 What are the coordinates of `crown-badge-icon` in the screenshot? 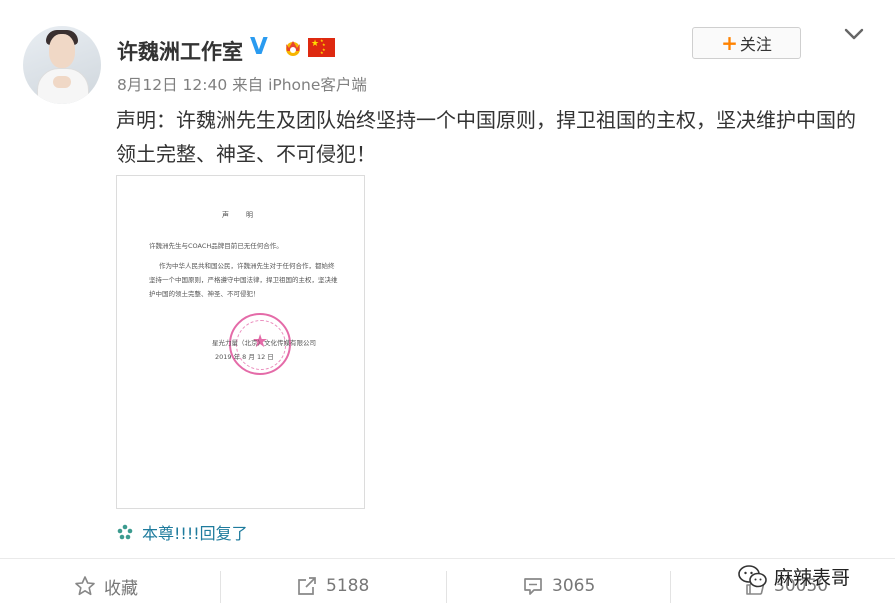 It's located at (293, 47).